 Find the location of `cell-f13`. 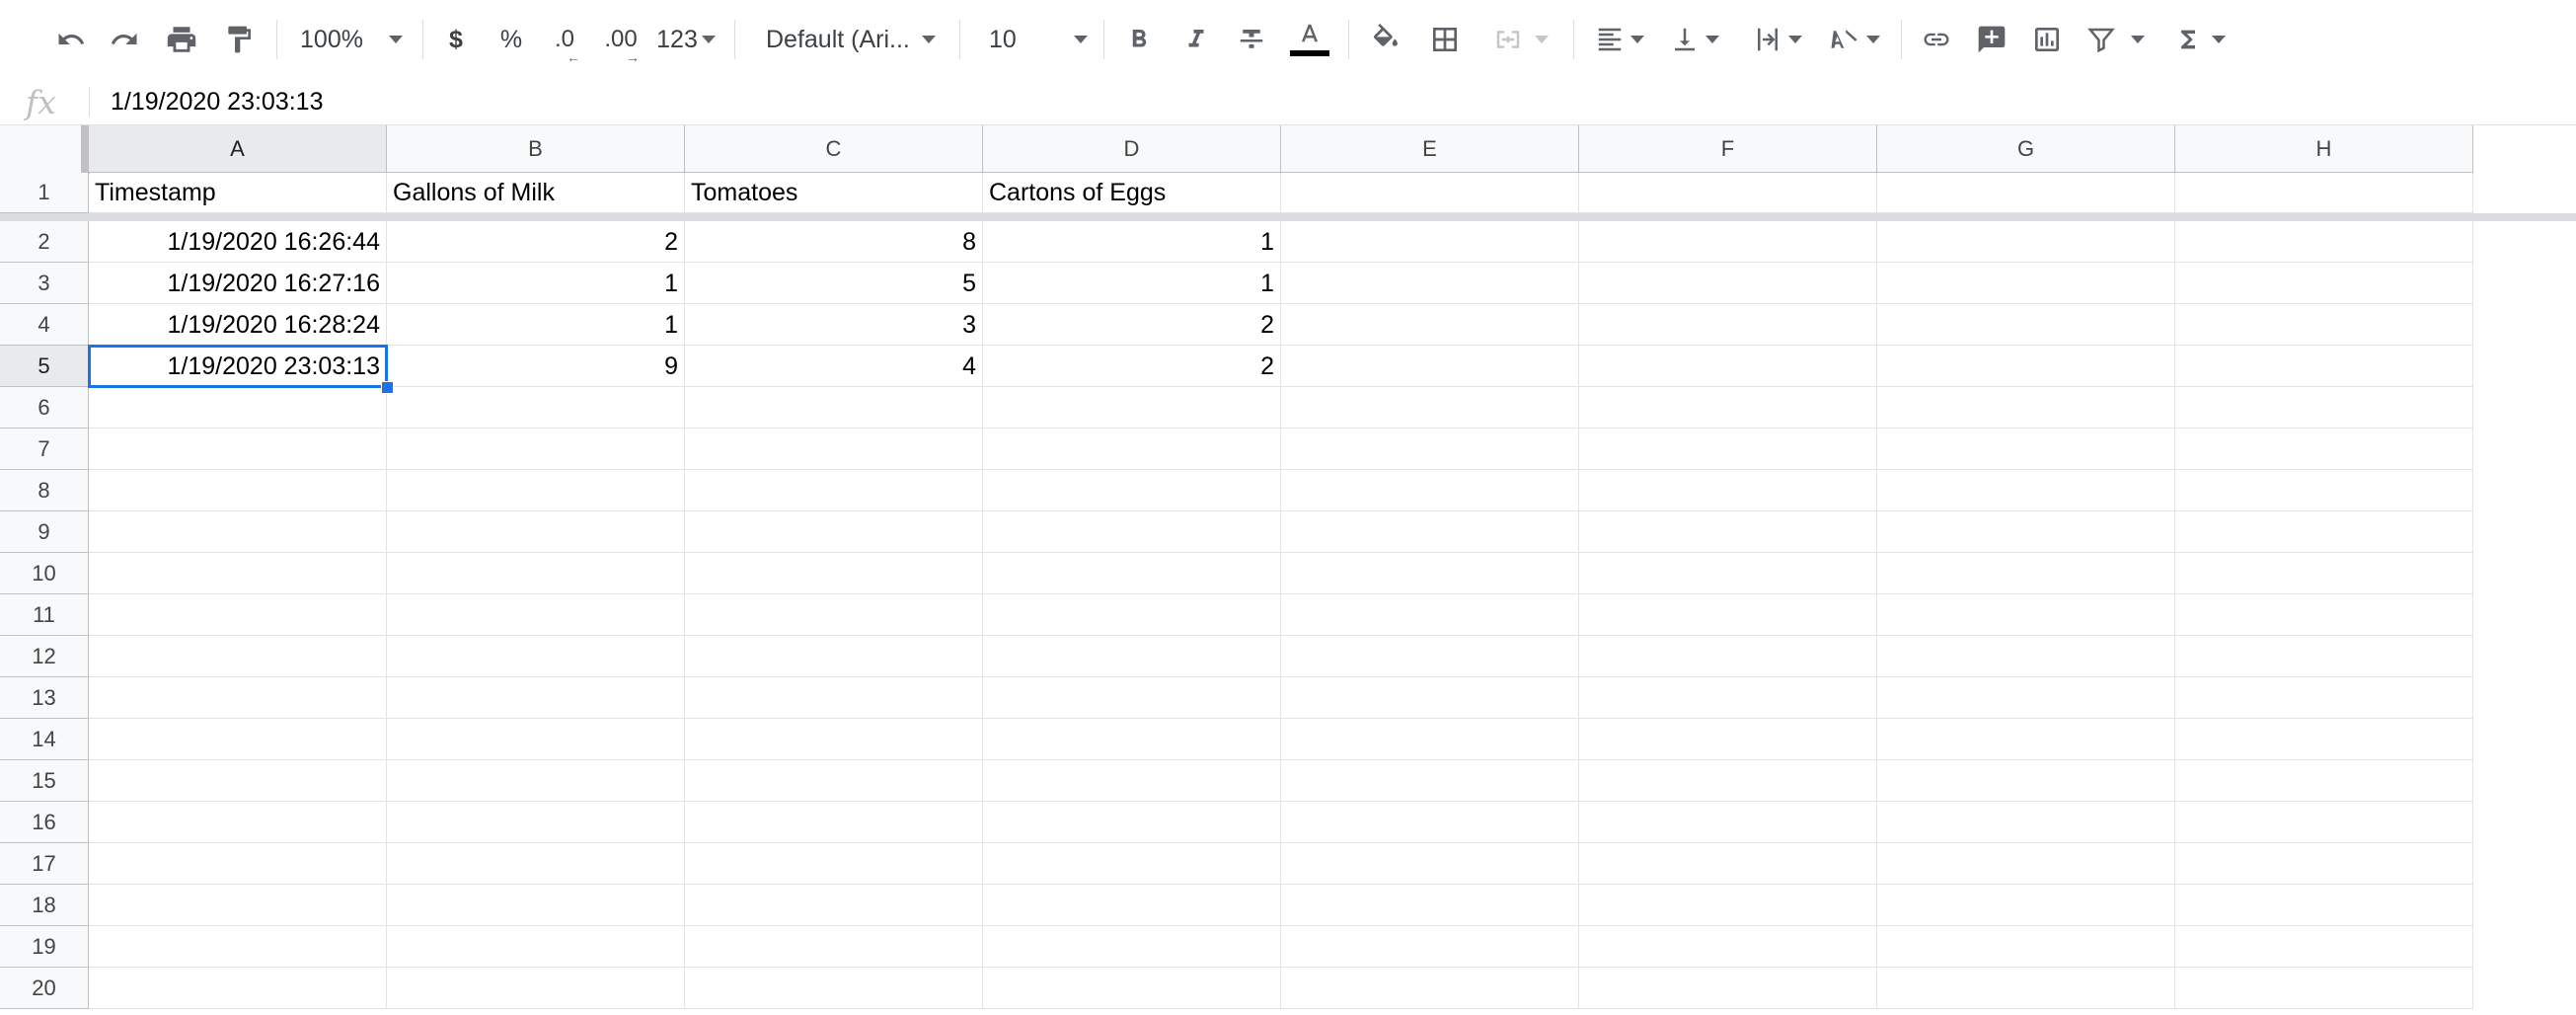

cell-f13 is located at coordinates (1728, 698).